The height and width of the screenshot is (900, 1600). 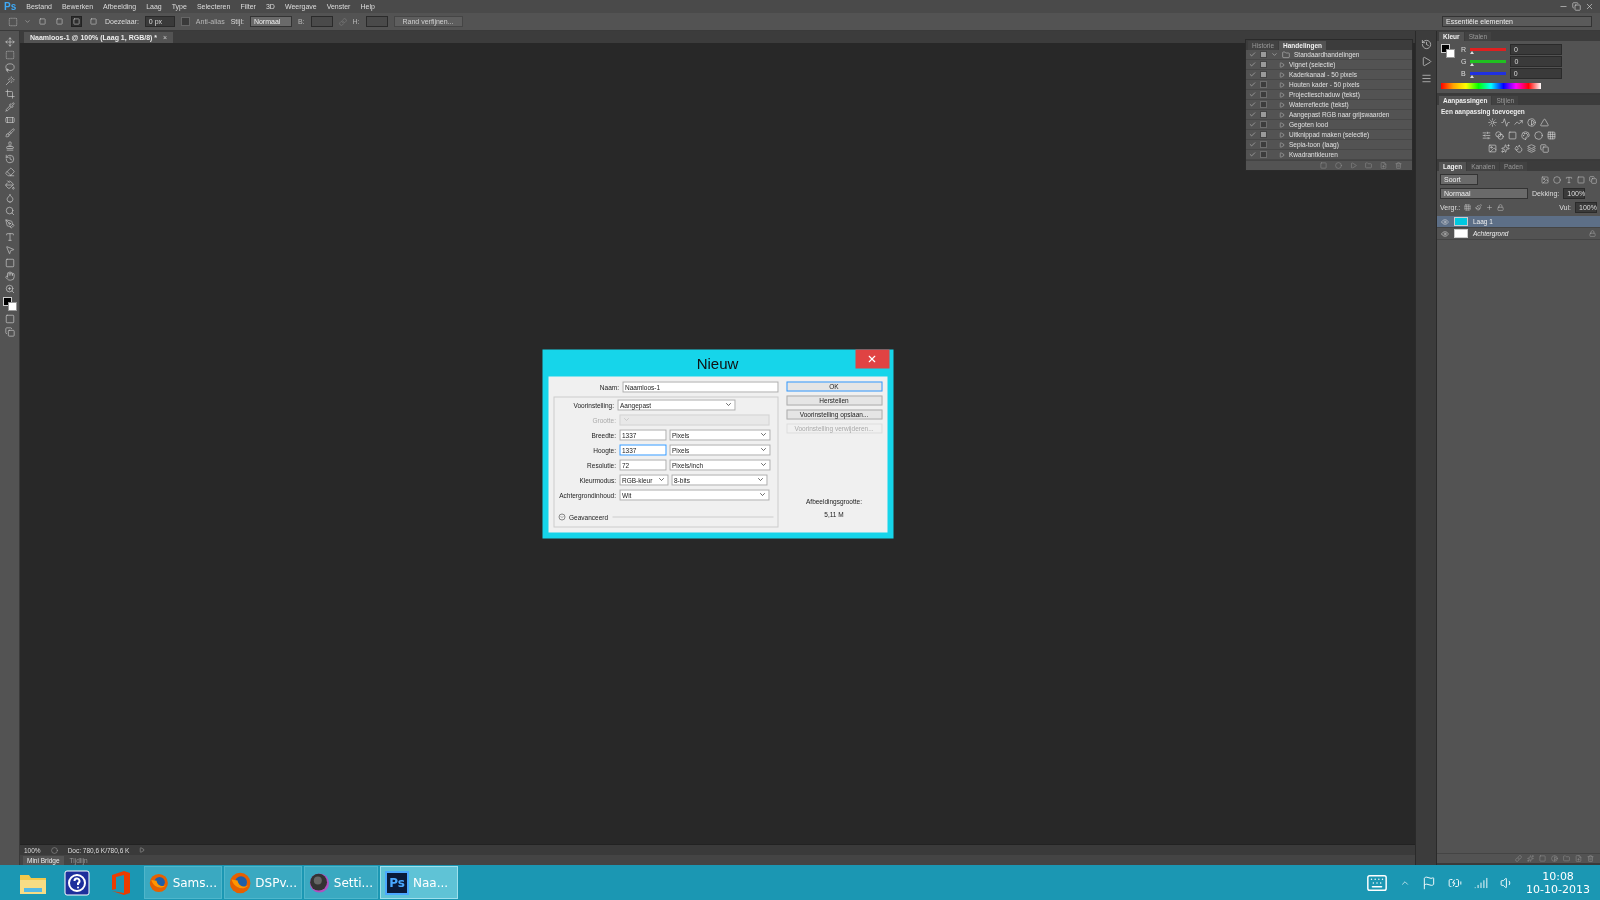 I want to click on help-icon, so click(x=77, y=882).